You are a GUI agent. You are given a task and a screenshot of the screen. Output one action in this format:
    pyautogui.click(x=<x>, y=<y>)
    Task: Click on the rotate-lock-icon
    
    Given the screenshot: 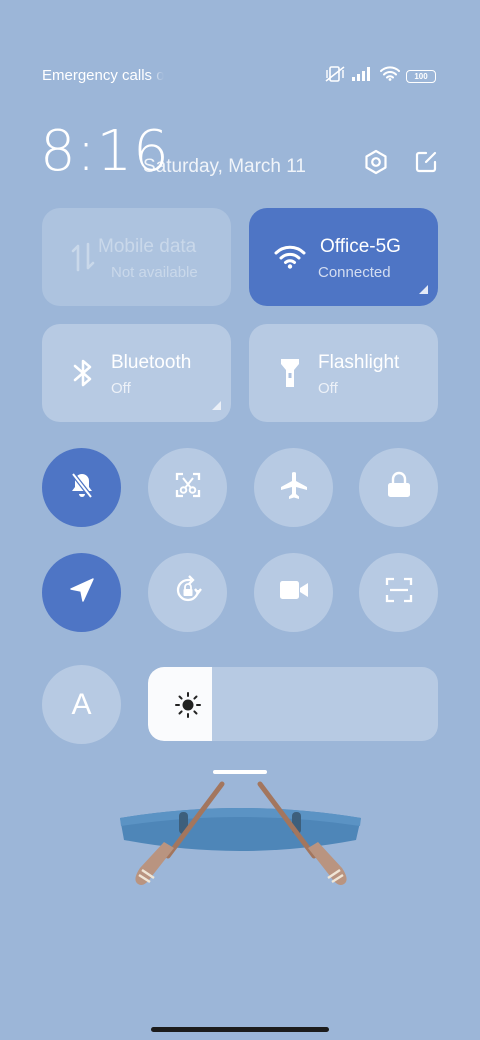 What is the action you would take?
    pyautogui.click(x=188, y=592)
    